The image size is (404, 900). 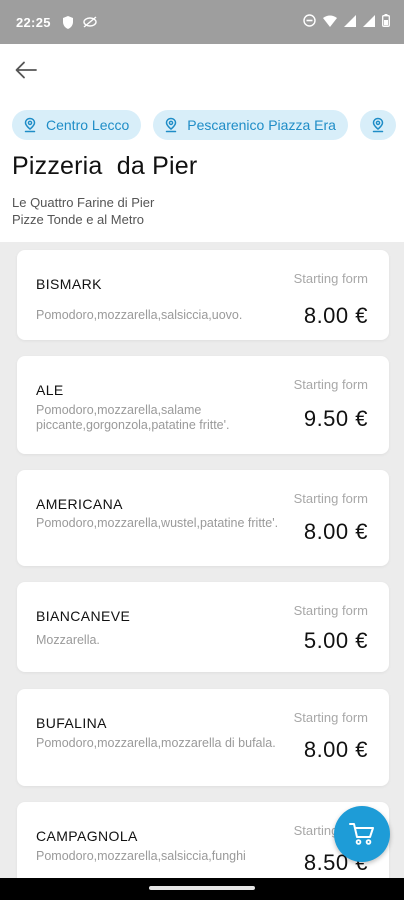 I want to click on item-price: 5.00 €, so click(x=335, y=640).